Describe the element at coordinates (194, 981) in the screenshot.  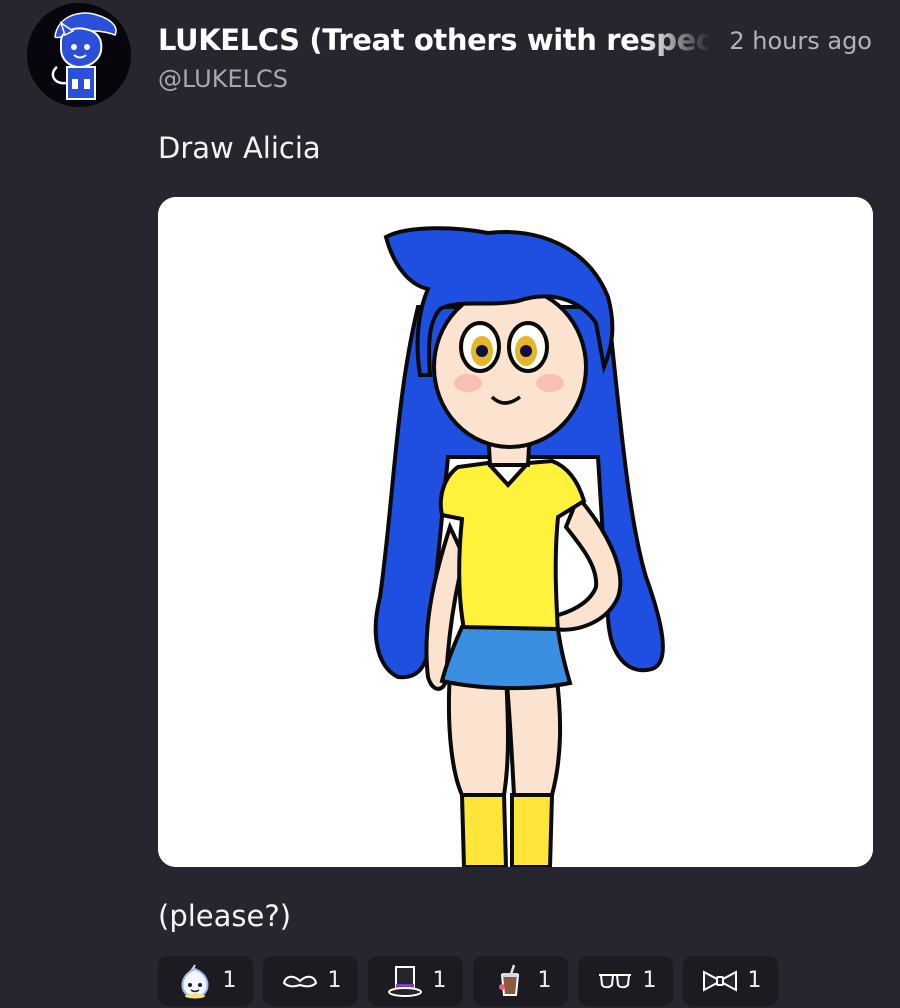
I see `onion-ghost-icon` at that location.